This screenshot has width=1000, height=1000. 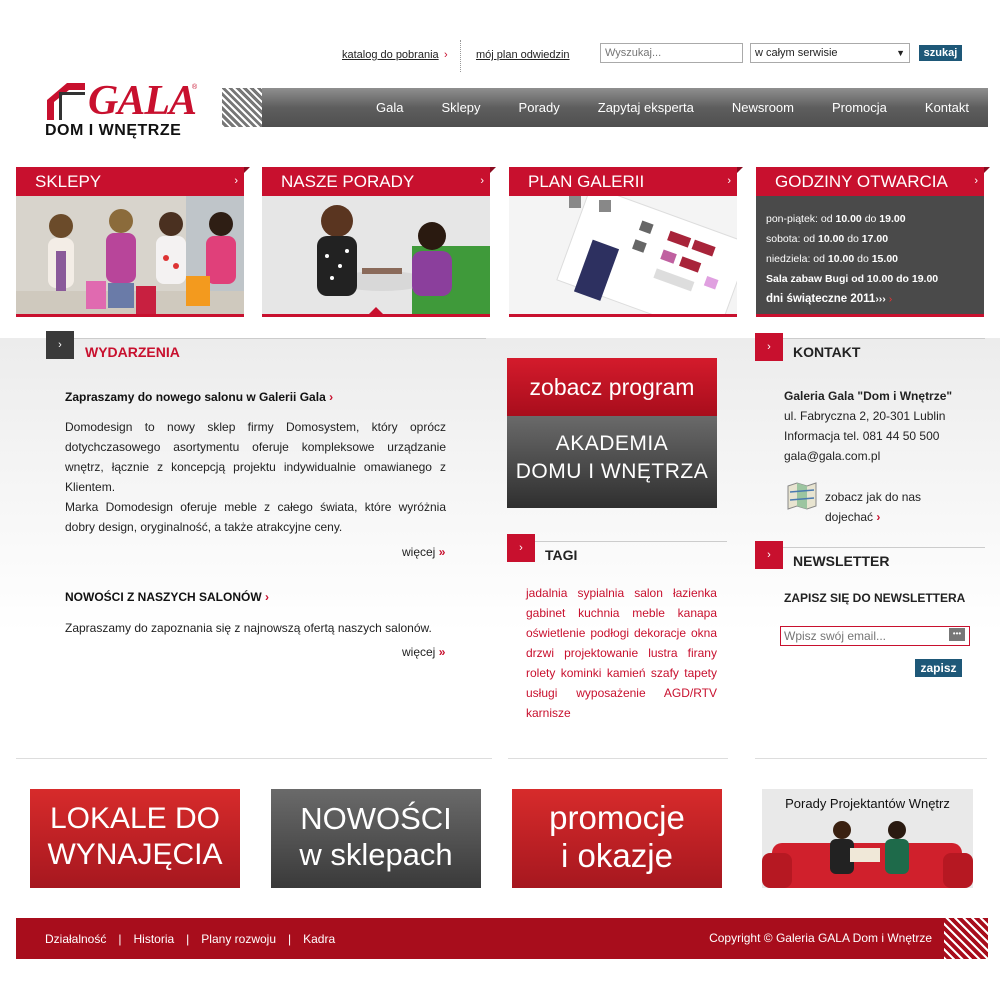 I want to click on gallery-plan-image, so click(x=623, y=256).